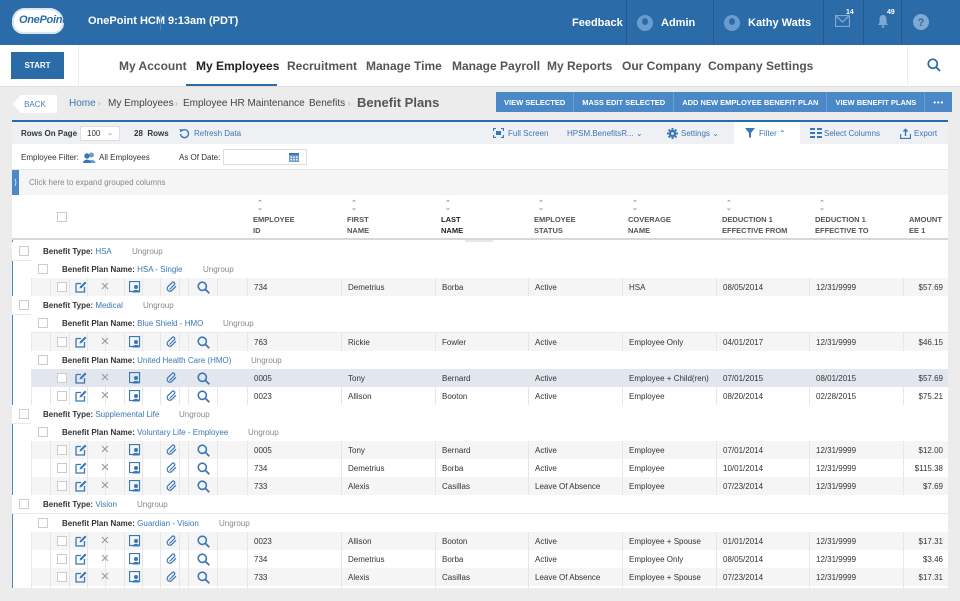 The height and width of the screenshot is (601, 960). What do you see at coordinates (624, 102) in the screenshot?
I see `mass-edit-selected-button: MASS EDIT SELECTED` at bounding box center [624, 102].